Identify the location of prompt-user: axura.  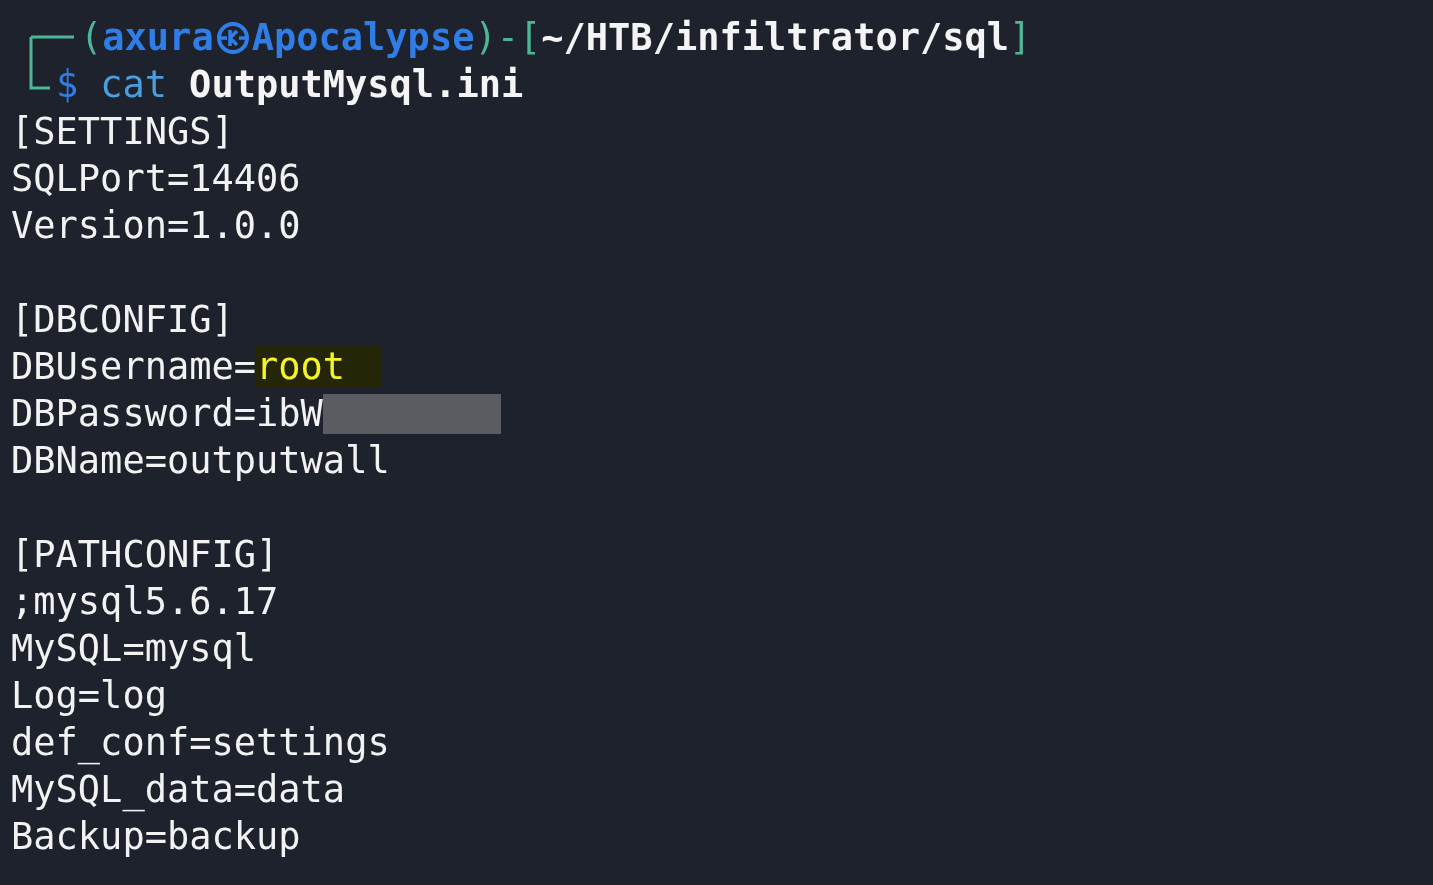
(158, 37).